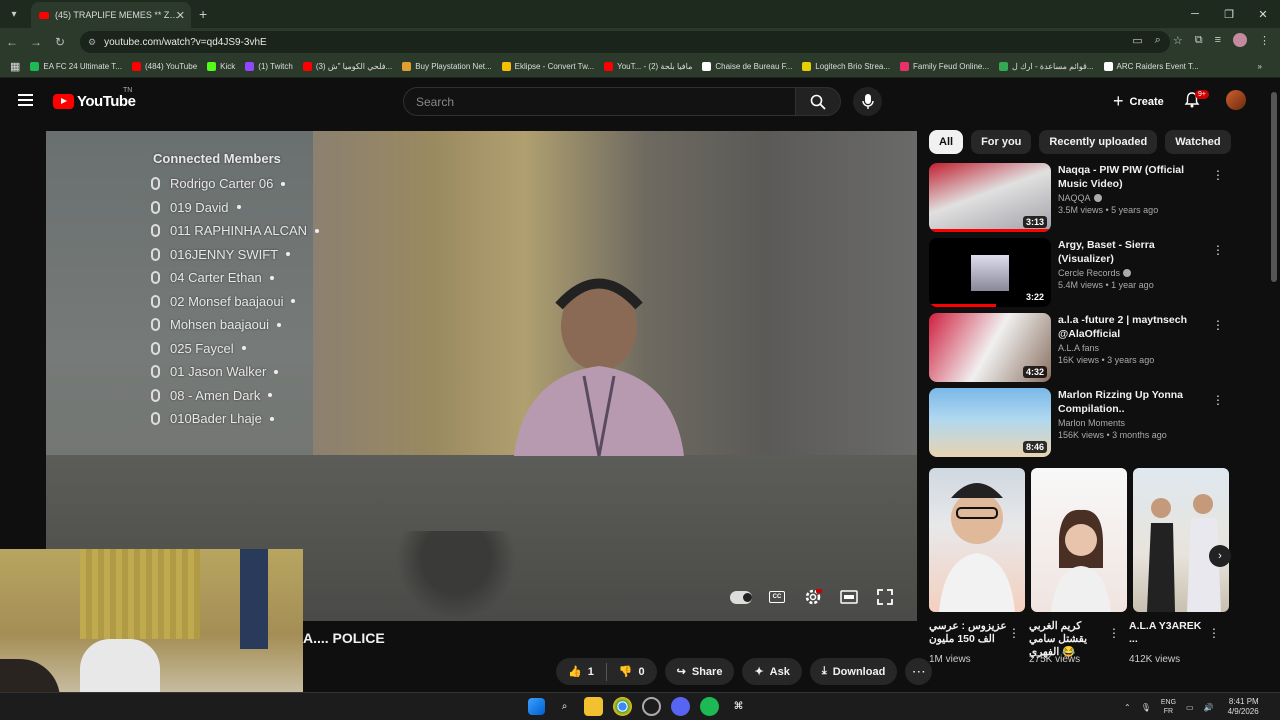  What do you see at coordinates (622, 706) in the screenshot?
I see `chrome-icon` at bounding box center [622, 706].